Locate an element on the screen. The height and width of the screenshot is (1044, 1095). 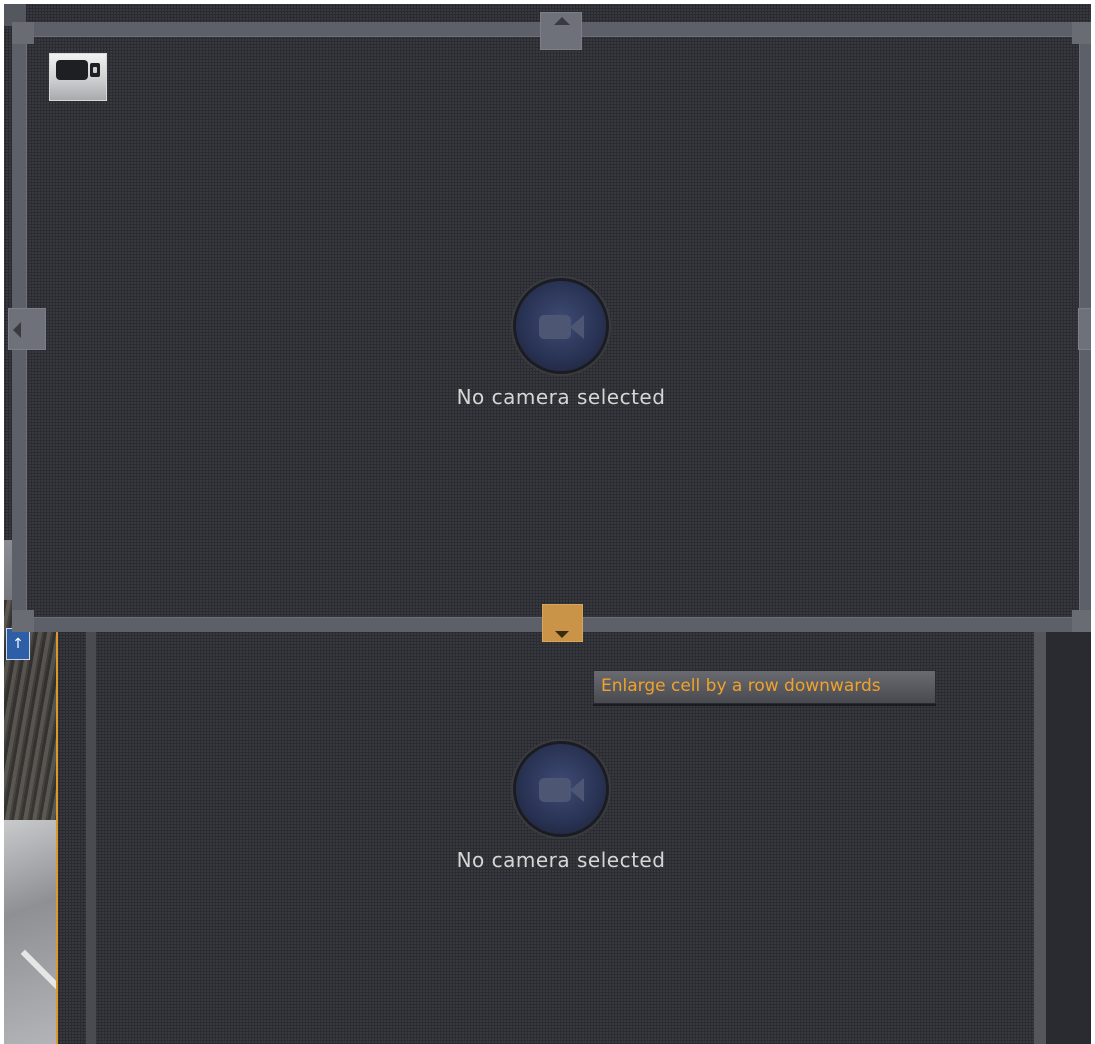
tooltip-text: Enlarge cell by a row downwards is located at coordinates (741, 686).